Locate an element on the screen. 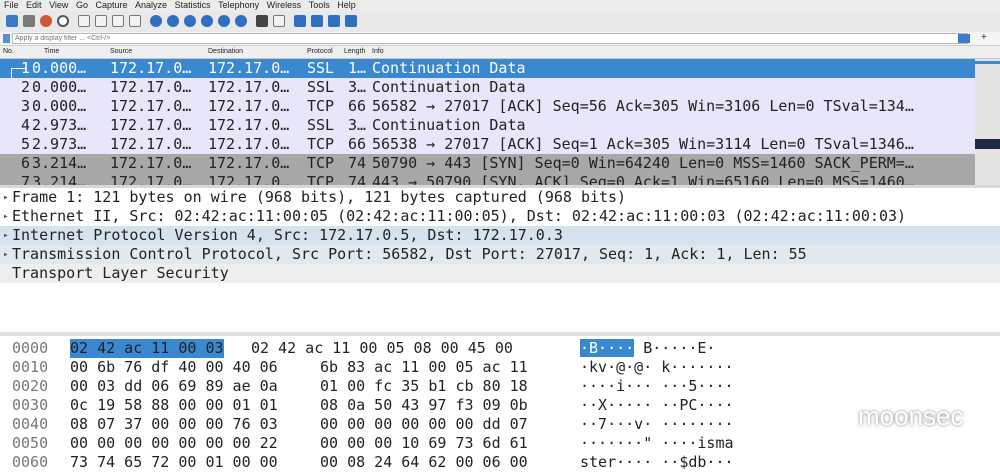 The width and height of the screenshot is (1000, 472). menu-analyze: Analyze is located at coordinates (151, 5).